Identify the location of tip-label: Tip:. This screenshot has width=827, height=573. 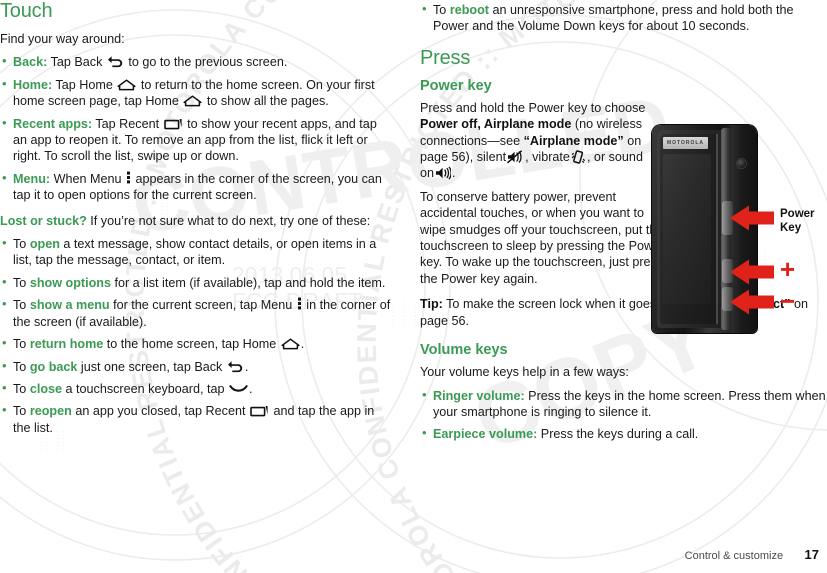
(431, 304).